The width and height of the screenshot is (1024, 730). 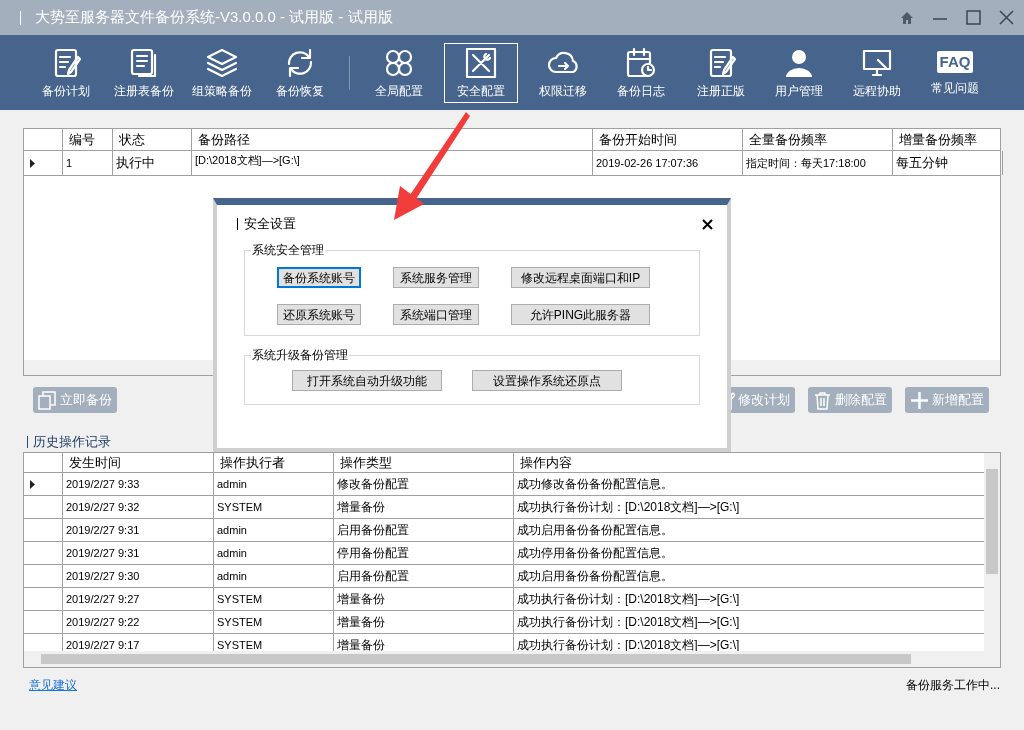 I want to click on toolbar-button: 注册表备份, so click(x=144, y=72).